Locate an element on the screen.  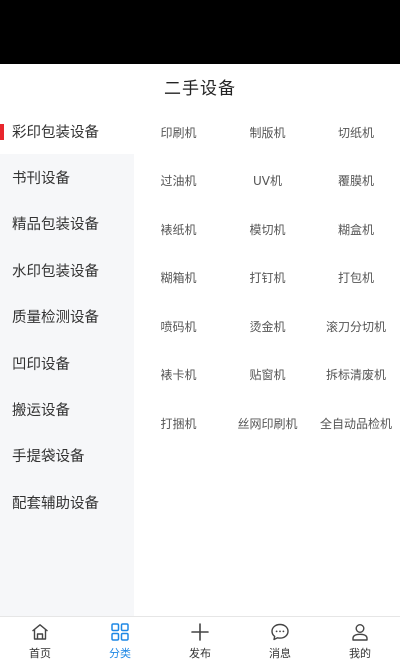
page-title: 二手设备 is located at coordinates (200, 88).